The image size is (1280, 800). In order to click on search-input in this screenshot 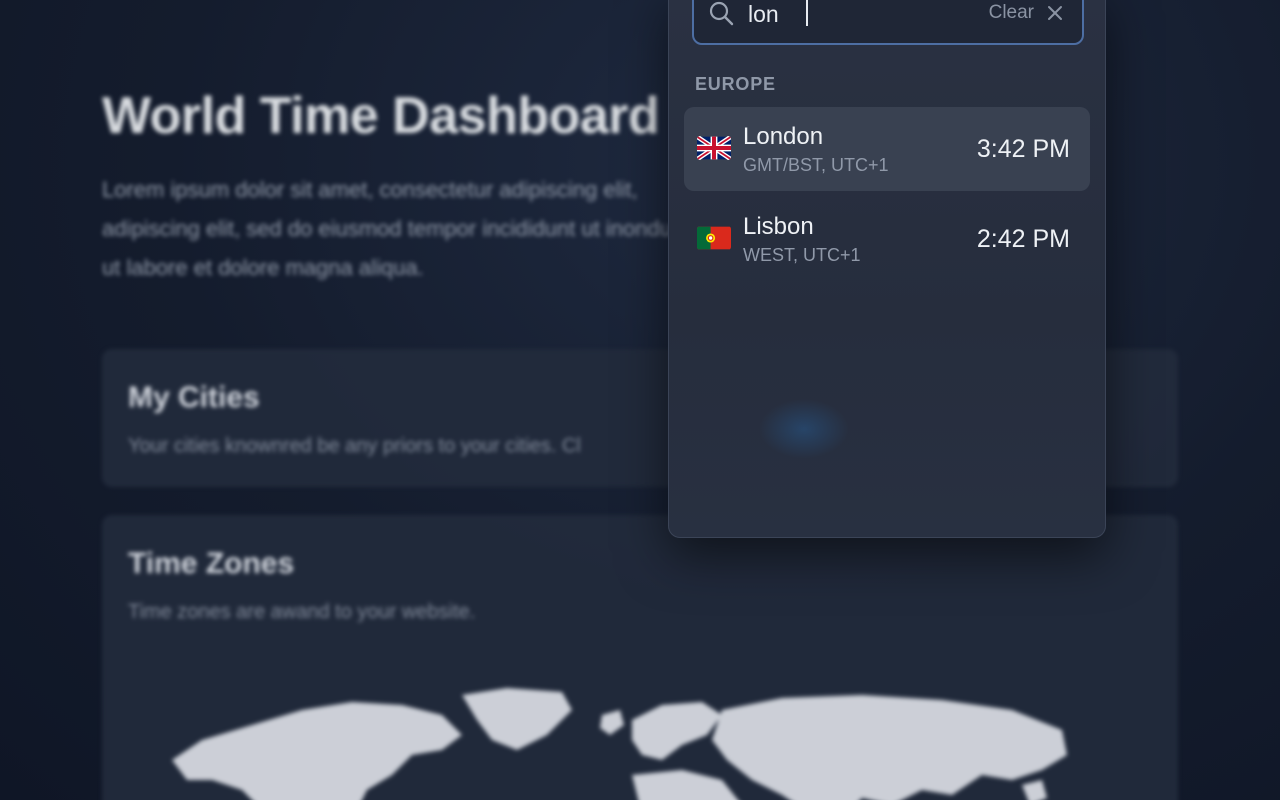, I will do `click(858, 14)`.